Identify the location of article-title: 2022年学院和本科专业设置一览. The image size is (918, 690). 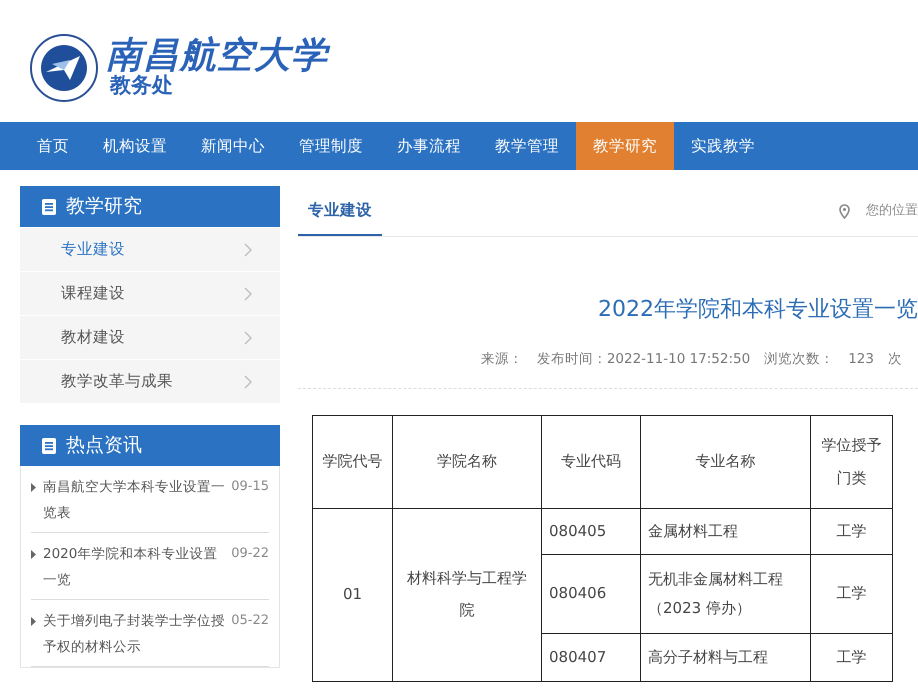
(757, 310).